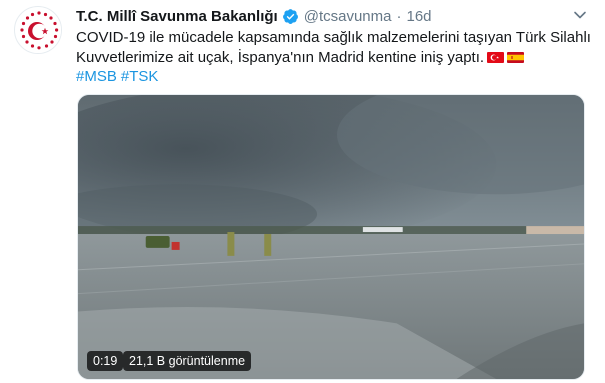  What do you see at coordinates (348, 16) in the screenshot?
I see `handle: @tcsavunma` at bounding box center [348, 16].